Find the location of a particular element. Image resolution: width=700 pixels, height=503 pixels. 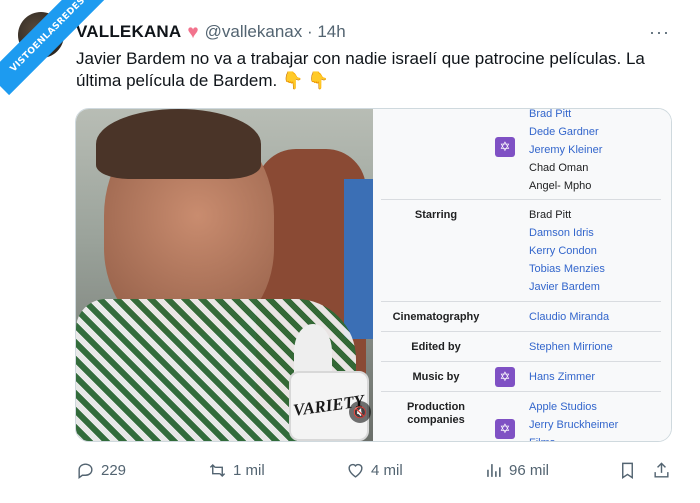

producer-item: Brad Pitt is located at coordinates (595, 116).